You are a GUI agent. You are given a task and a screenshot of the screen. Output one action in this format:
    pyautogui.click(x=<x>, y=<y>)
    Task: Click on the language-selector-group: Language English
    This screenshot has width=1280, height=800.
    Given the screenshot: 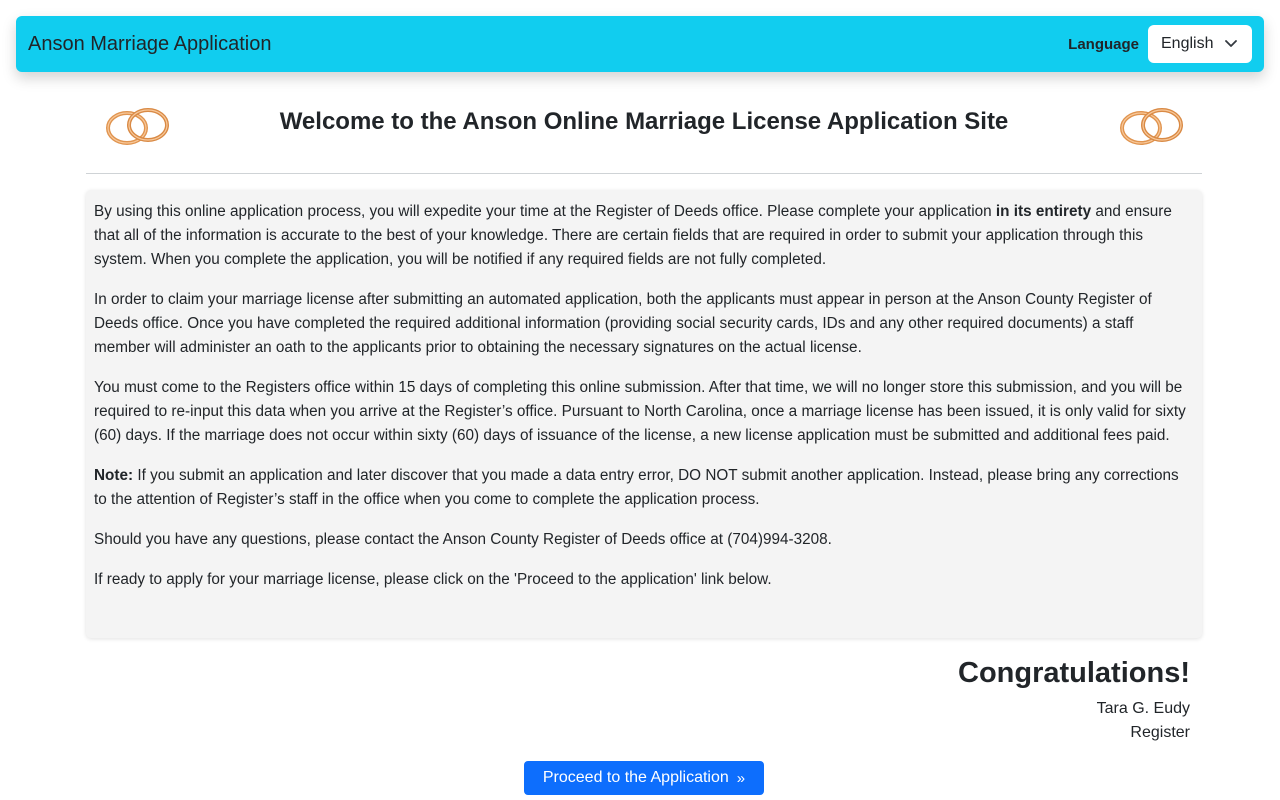 What is the action you would take?
    pyautogui.click(x=1160, y=44)
    